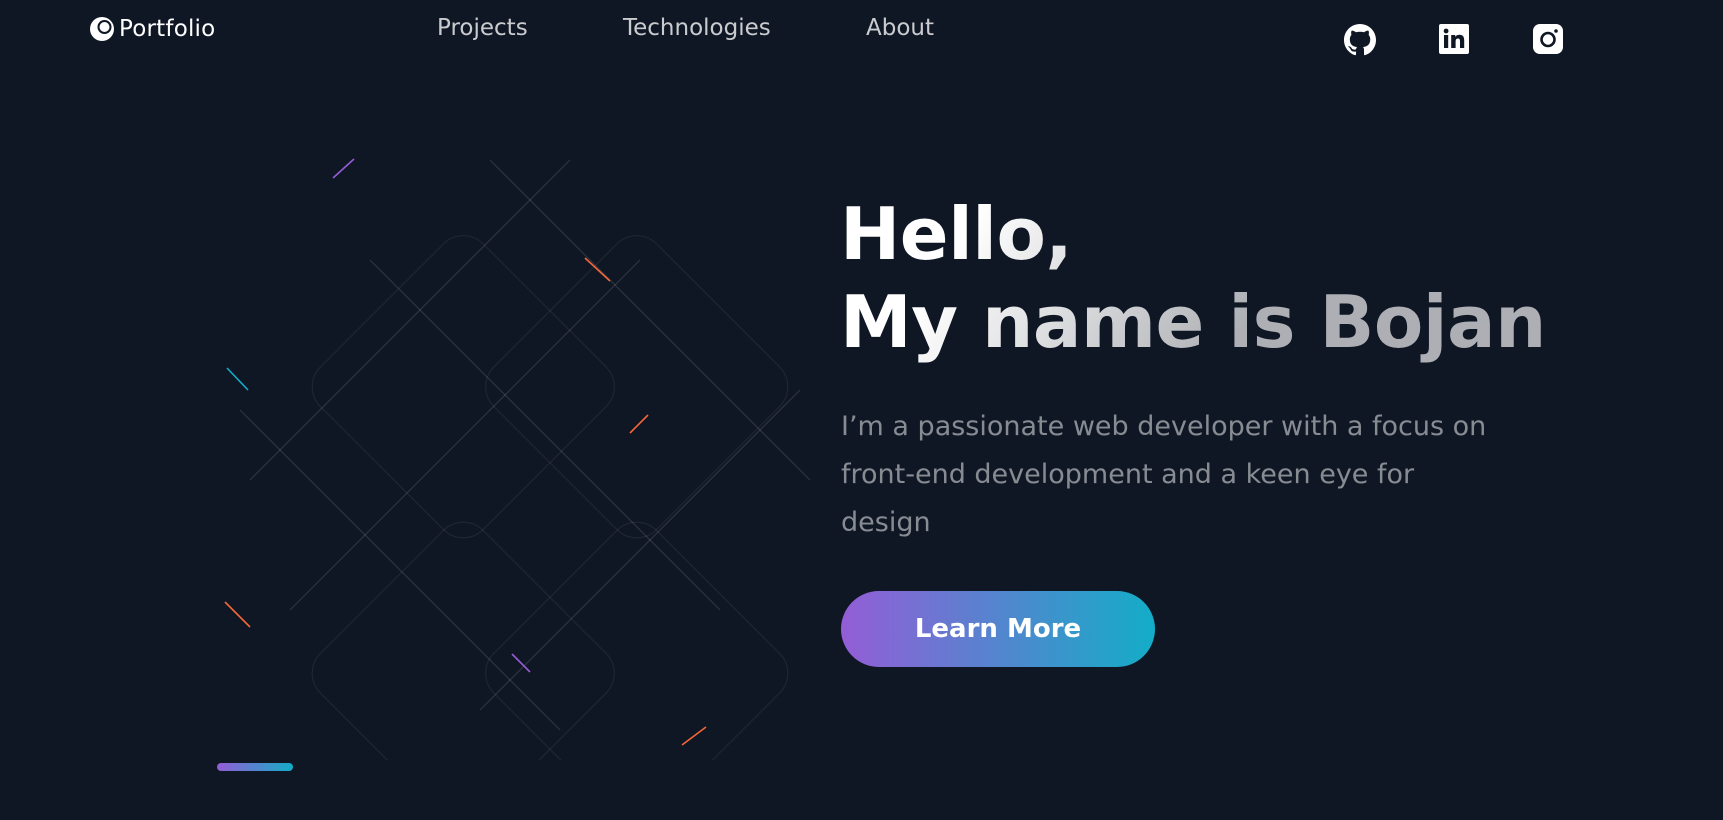 Image resolution: width=1723 pixels, height=820 pixels. I want to click on learn-more-button: Learn More, so click(998, 629).